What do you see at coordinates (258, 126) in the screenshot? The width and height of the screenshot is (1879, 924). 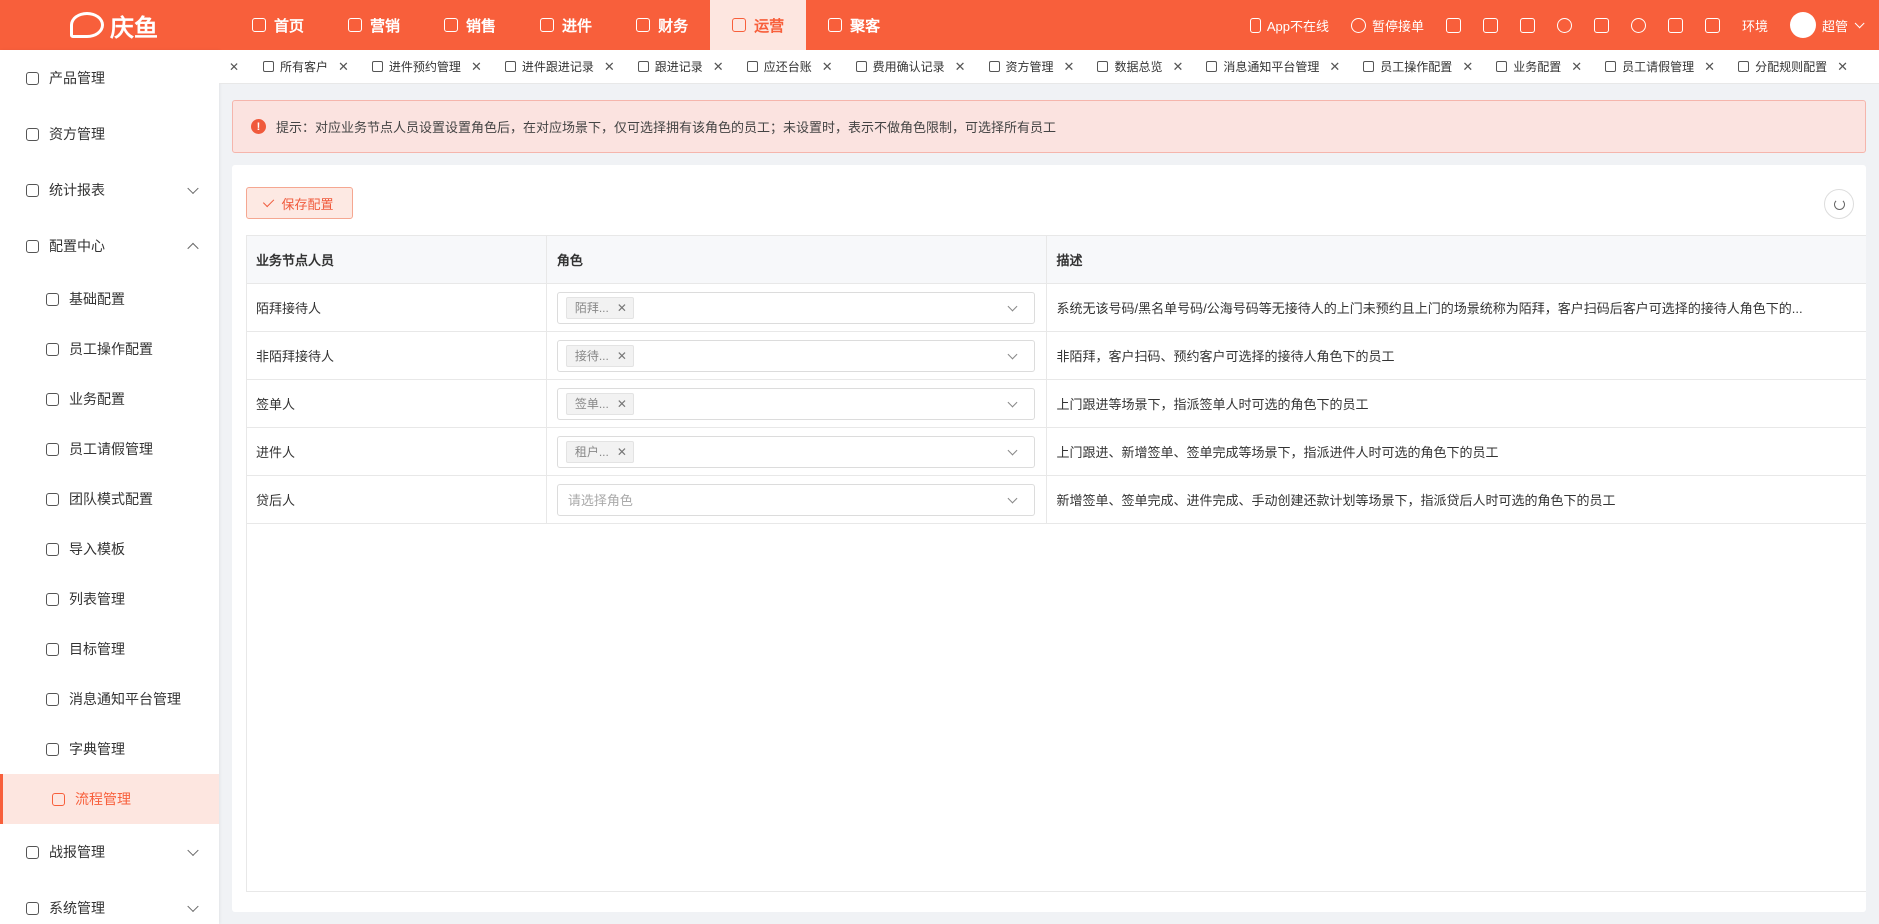 I see `warning-icon: !` at bounding box center [258, 126].